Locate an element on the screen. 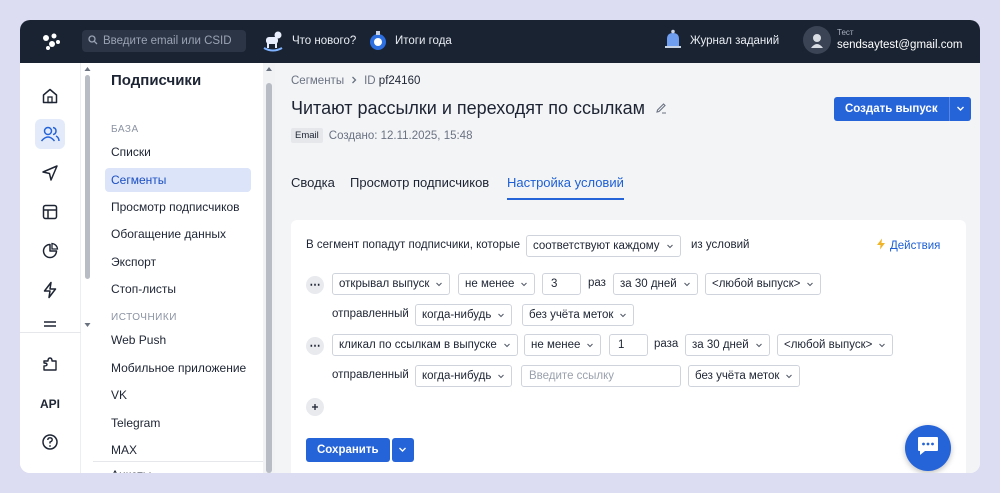 The image size is (1000, 493). jobs-log-link: Журнал заданий is located at coordinates (720, 41).